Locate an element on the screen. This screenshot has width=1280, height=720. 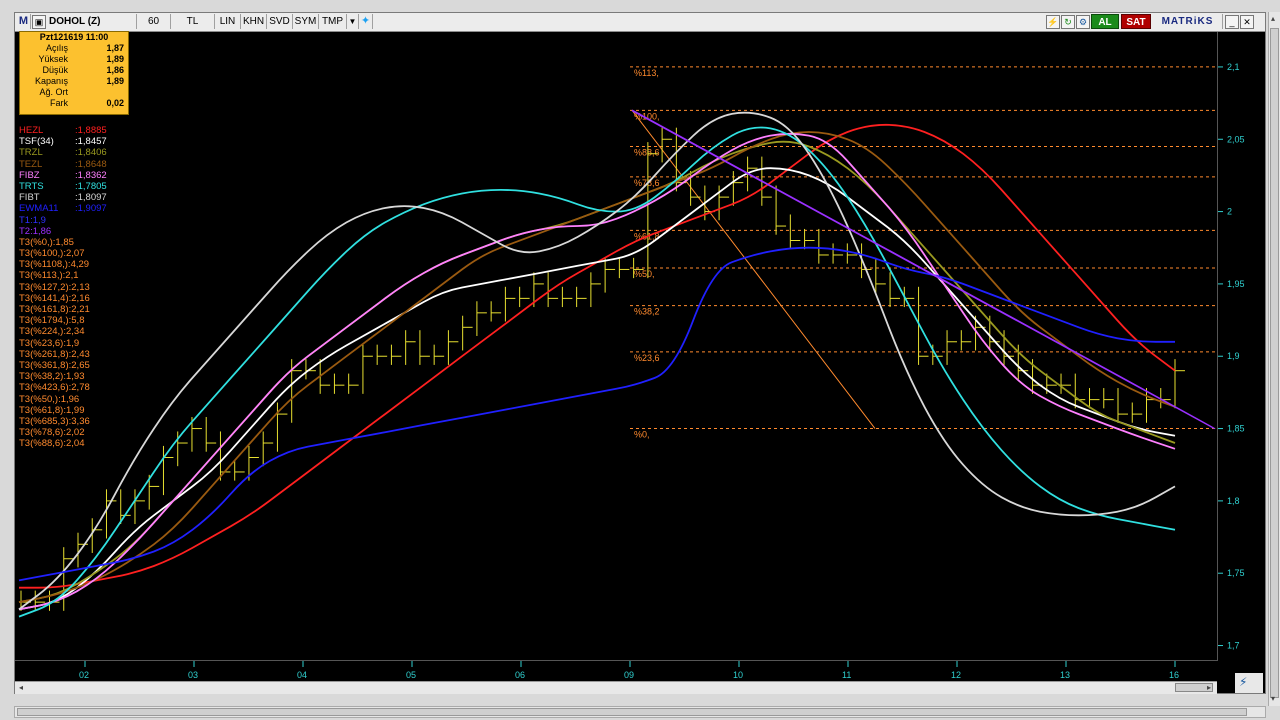
legend-item: TSF(34):1,8457 is located at coordinates (63, 142).